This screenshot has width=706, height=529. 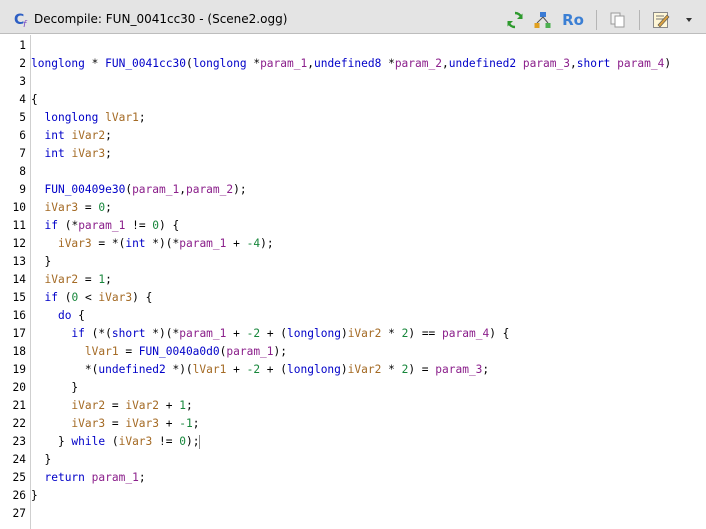 What do you see at coordinates (71, 117) in the screenshot?
I see `code-token: longlong` at bounding box center [71, 117].